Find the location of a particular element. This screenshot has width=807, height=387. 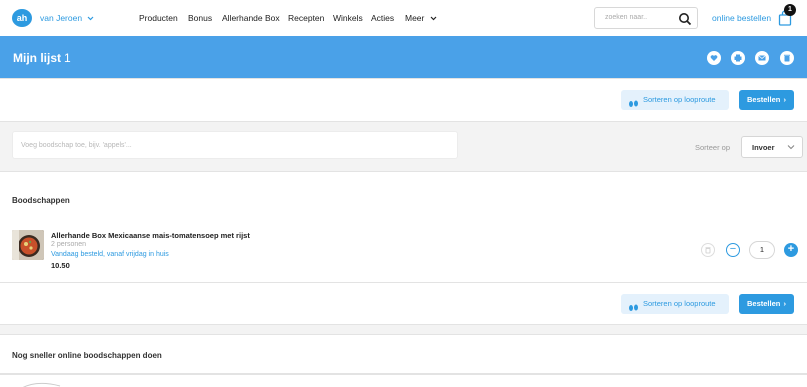

promo-illustration is located at coordinates (41, 384).